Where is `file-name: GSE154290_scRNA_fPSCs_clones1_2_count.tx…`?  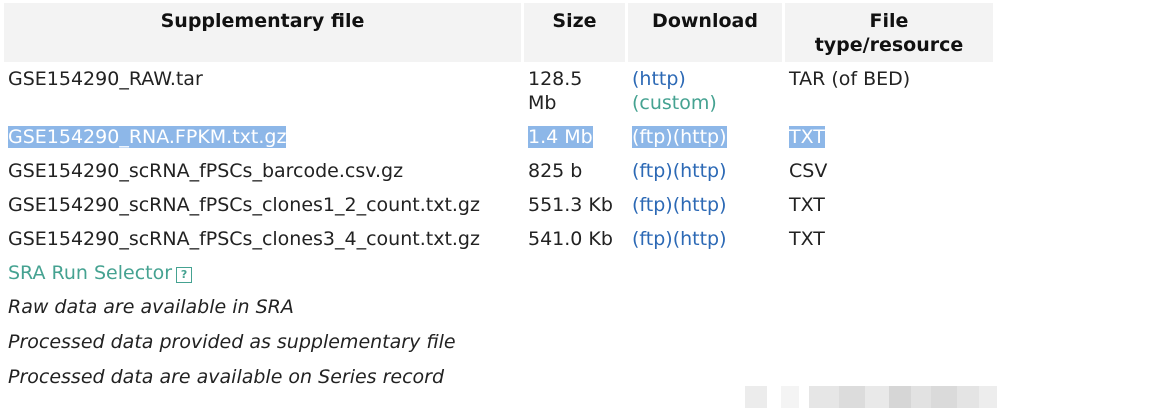 file-name: GSE154290_scRNA_fPSCs_clones1_2_count.tx… is located at coordinates (244, 205).